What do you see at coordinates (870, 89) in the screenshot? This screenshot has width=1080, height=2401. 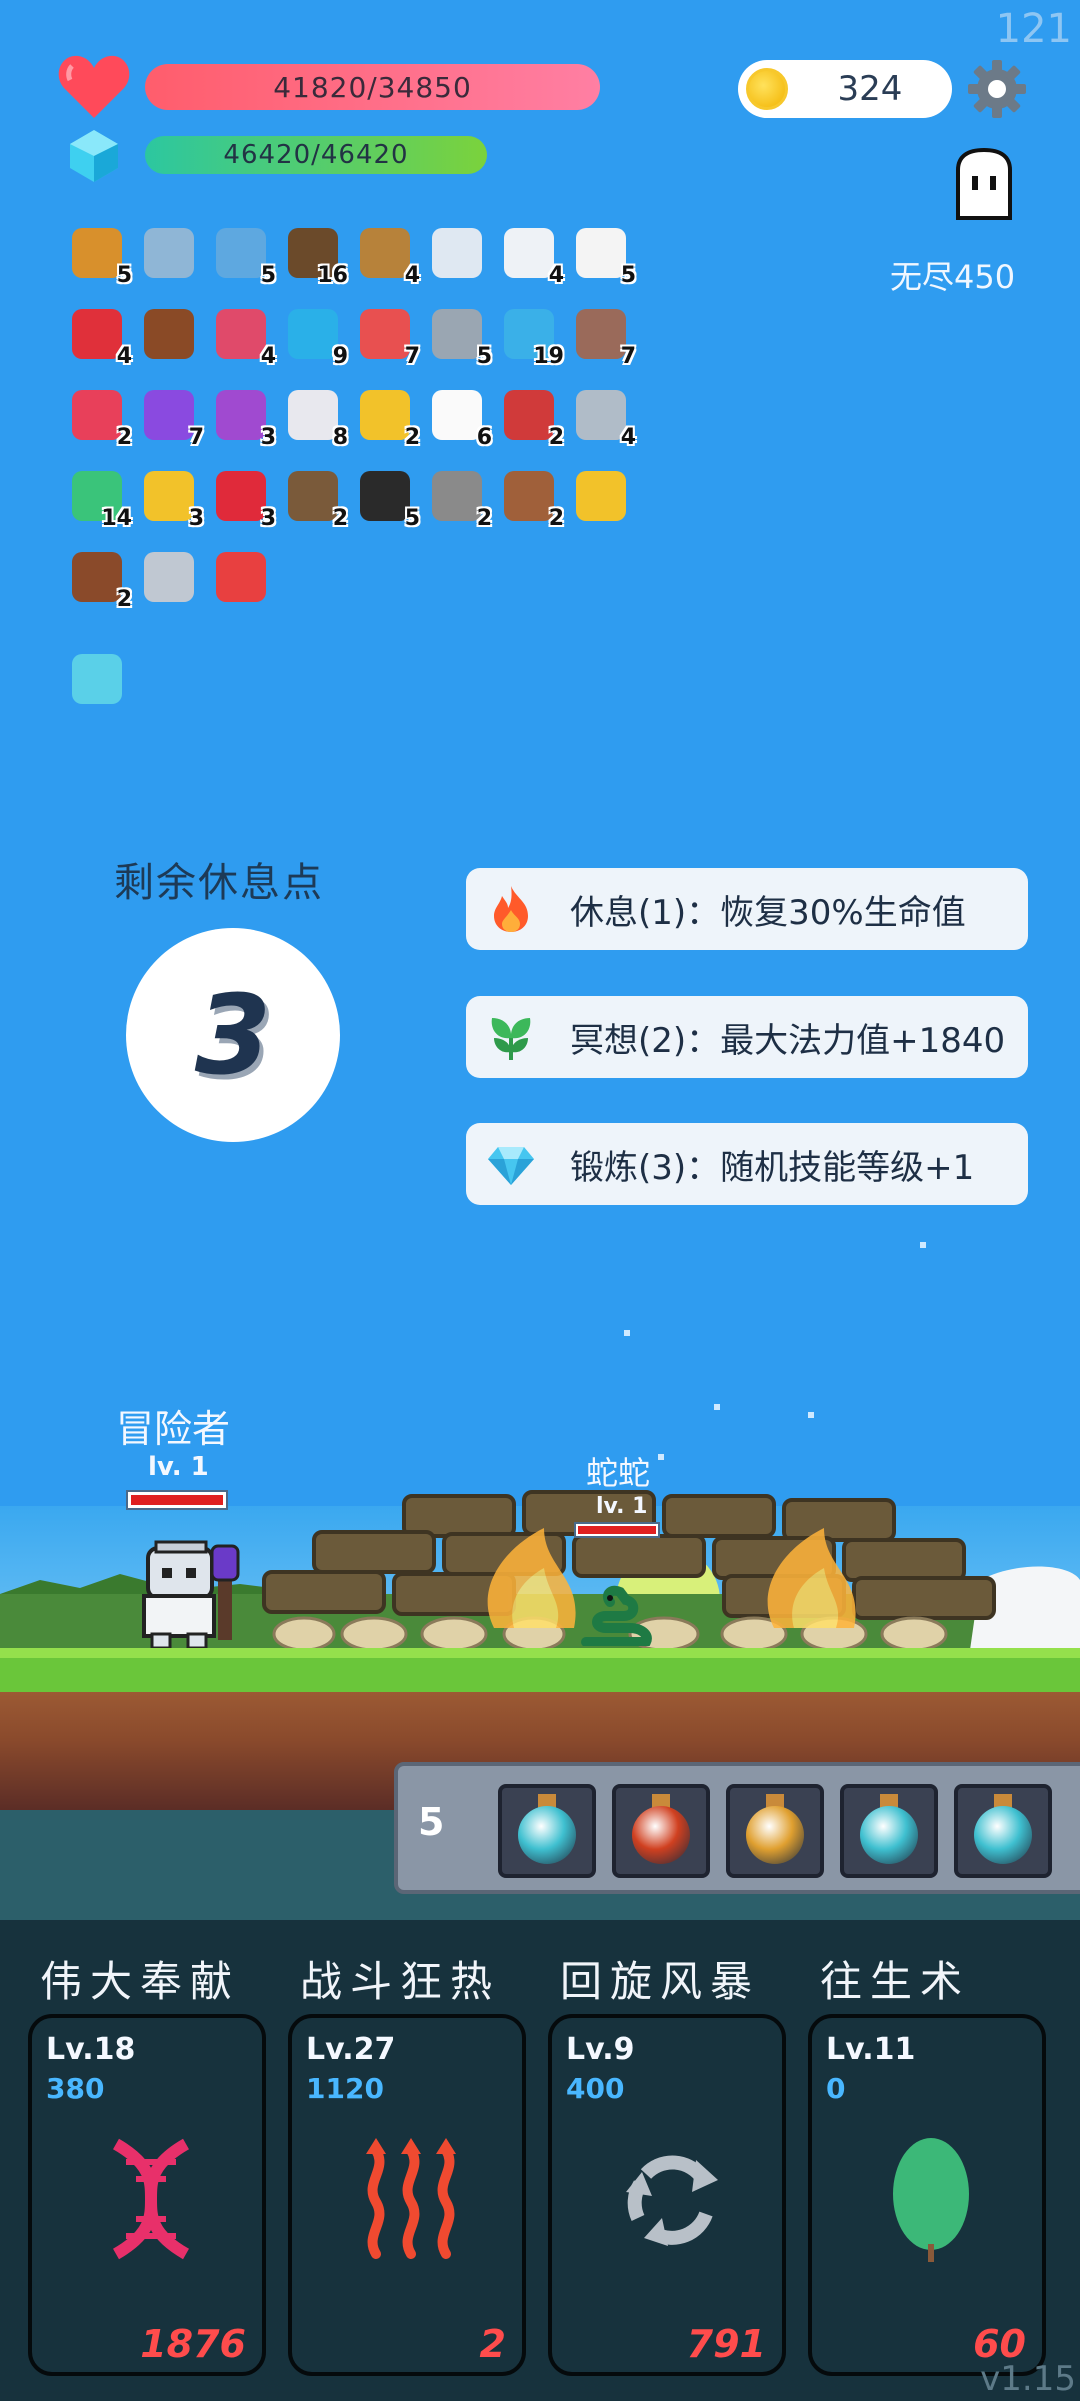 I see `coin-value: 324` at bounding box center [870, 89].